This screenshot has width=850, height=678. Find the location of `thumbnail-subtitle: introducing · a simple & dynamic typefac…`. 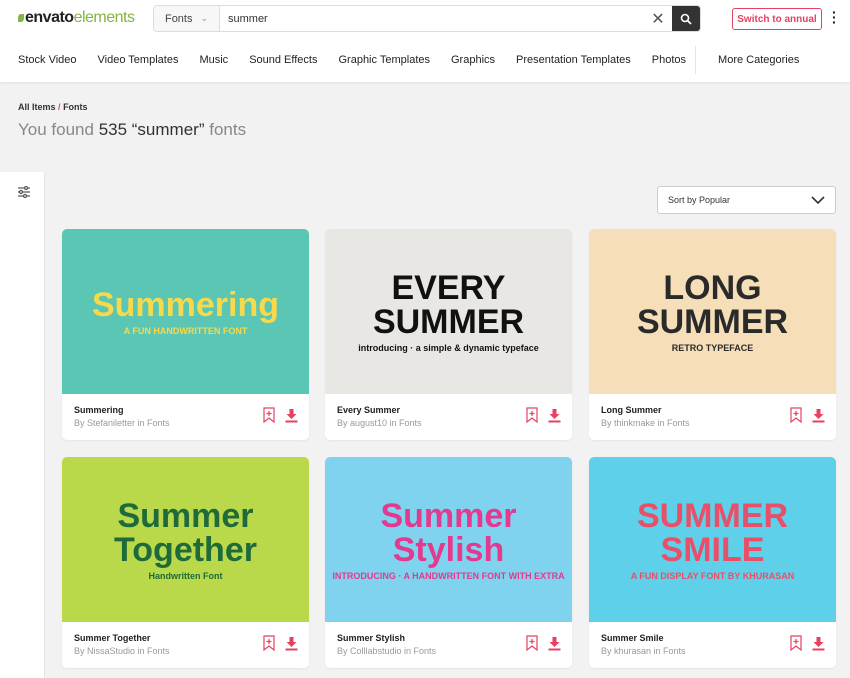

thumbnail-subtitle: introducing · a simple & dynamic typefac… is located at coordinates (448, 347).